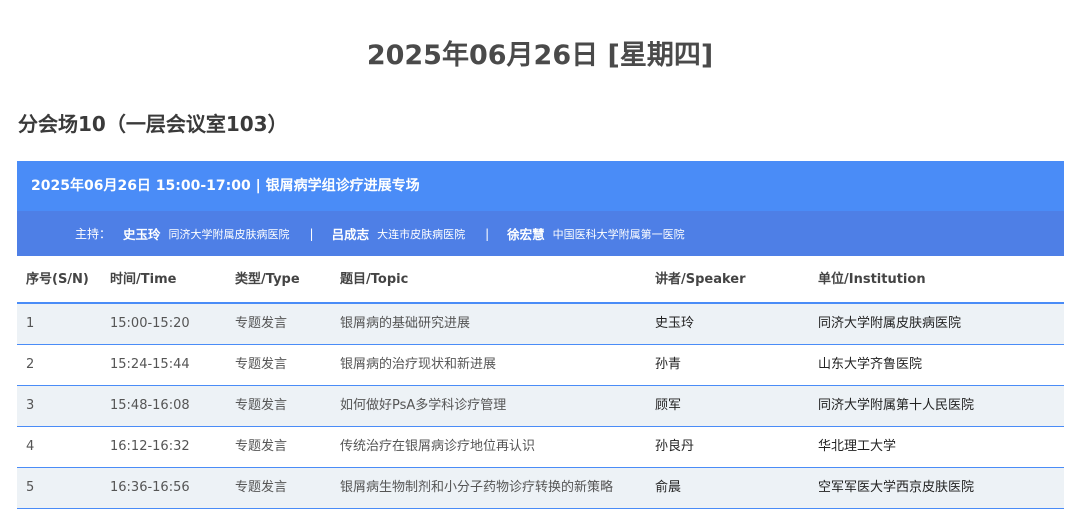 This screenshot has width=1080, height=524. I want to click on cell-topic: 如何做好PsA多学科诊疗管理, so click(423, 405).